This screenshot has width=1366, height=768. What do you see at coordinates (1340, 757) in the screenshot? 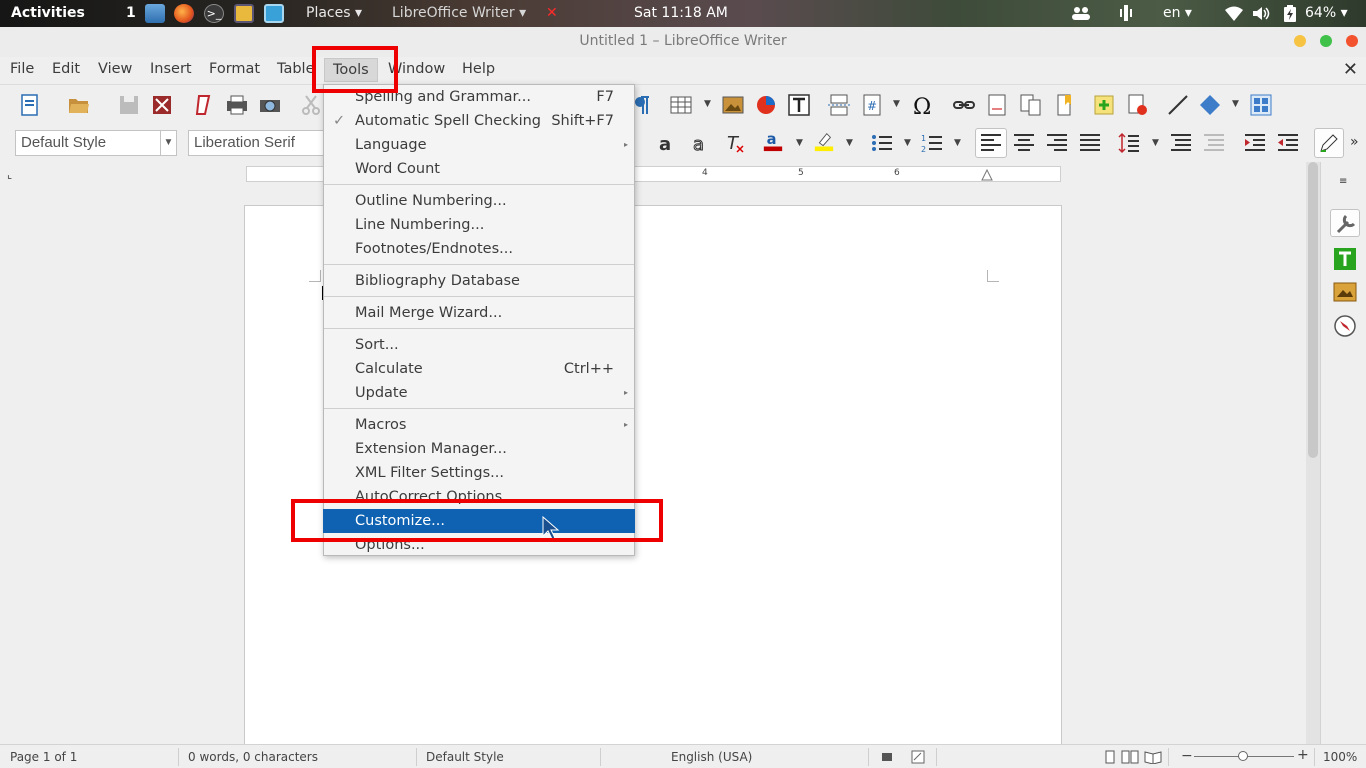
I see `zoom-level: 100%` at bounding box center [1340, 757].